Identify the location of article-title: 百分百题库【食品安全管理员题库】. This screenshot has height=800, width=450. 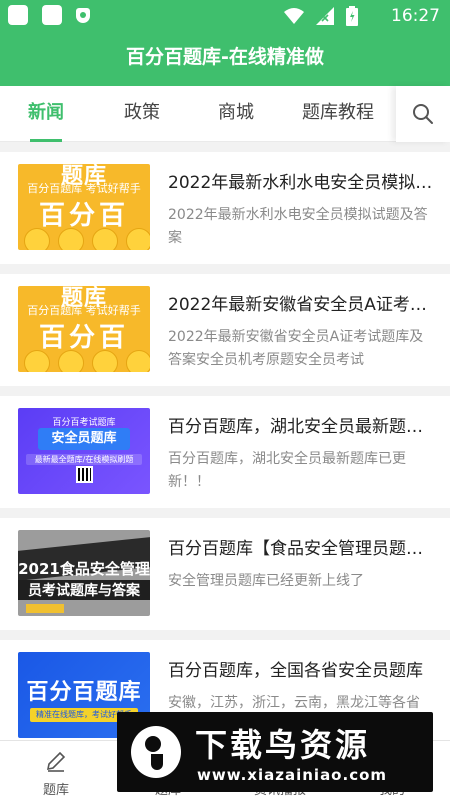
(302, 549).